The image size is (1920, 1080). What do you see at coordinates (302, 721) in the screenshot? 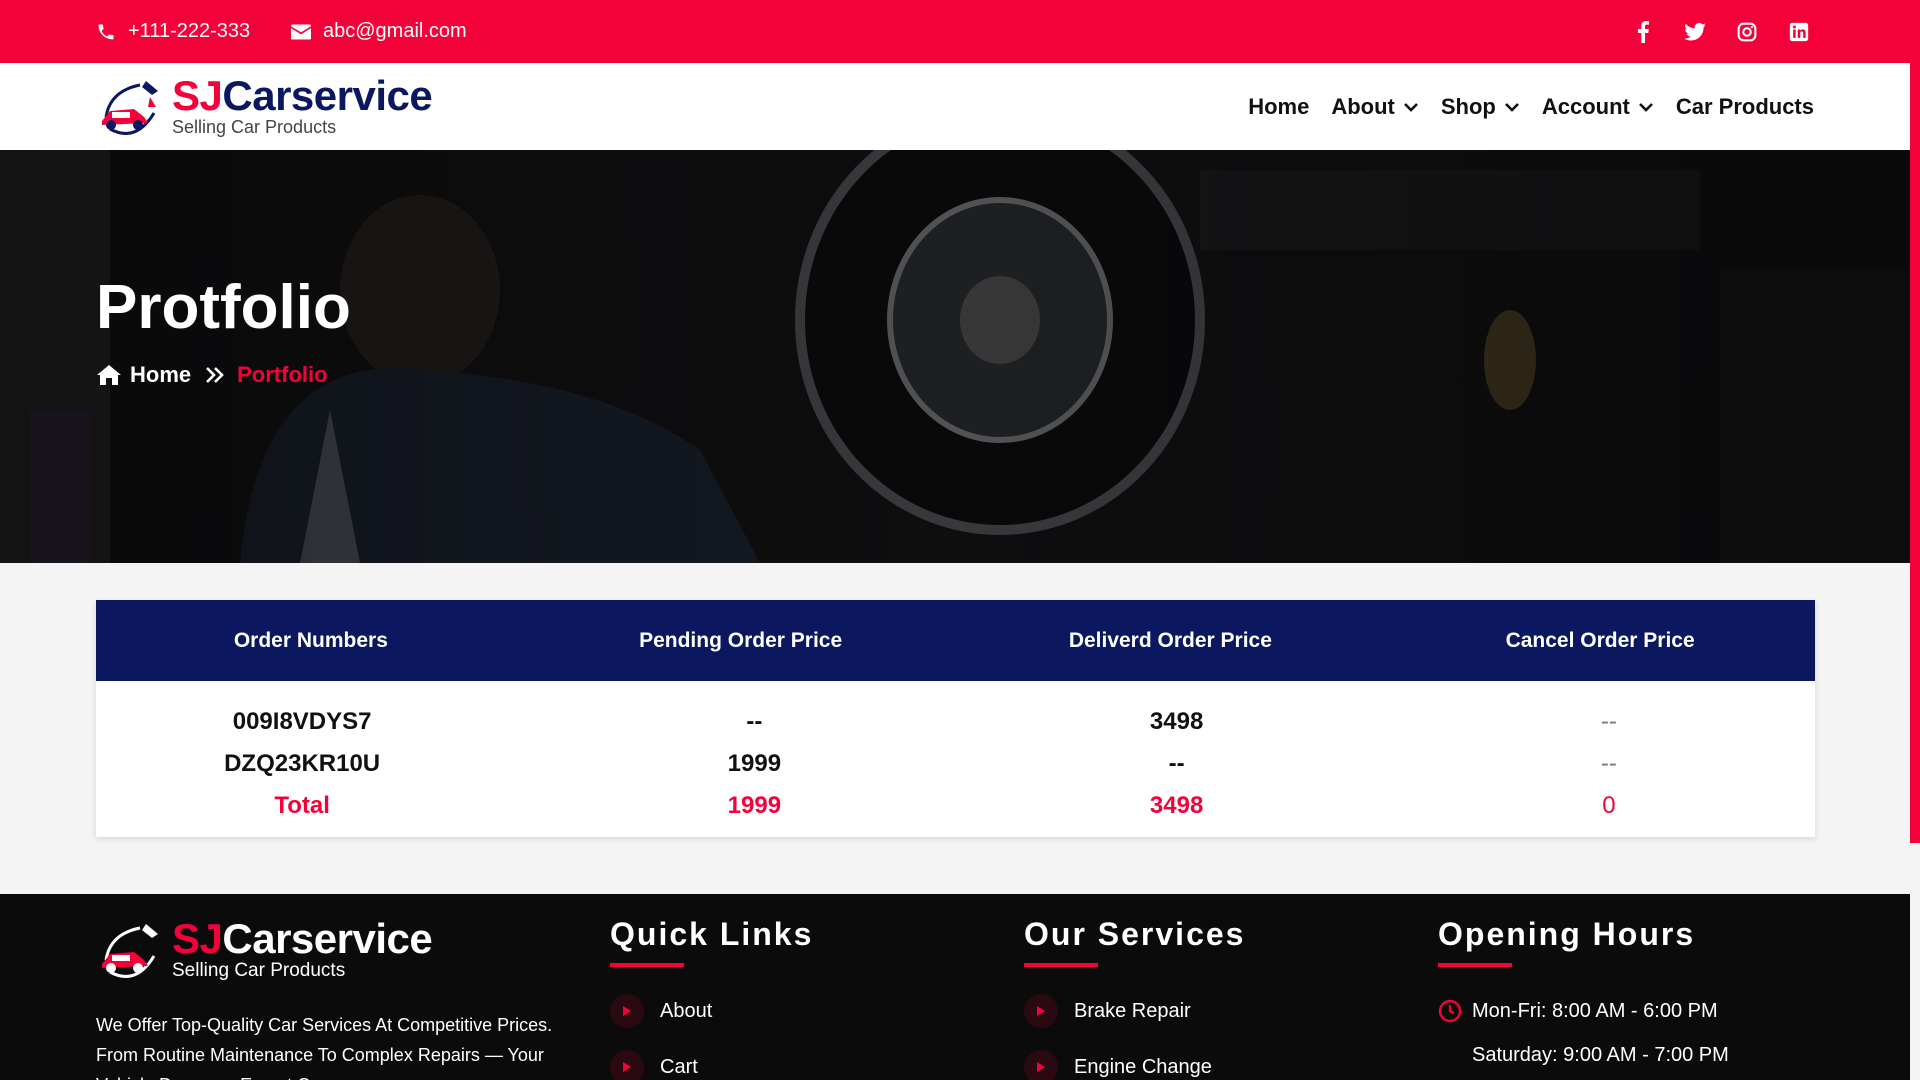
I see `order-number-cell: 009I8VDYS7` at bounding box center [302, 721].